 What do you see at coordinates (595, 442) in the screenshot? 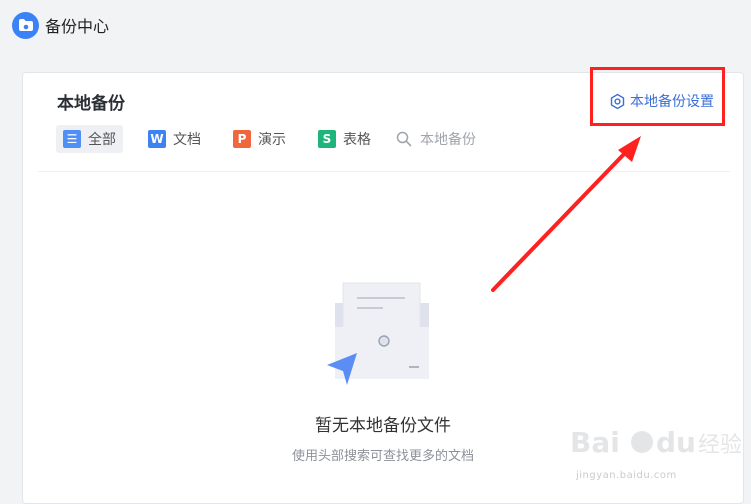
I see `svg-text: Bai` at bounding box center [595, 442].